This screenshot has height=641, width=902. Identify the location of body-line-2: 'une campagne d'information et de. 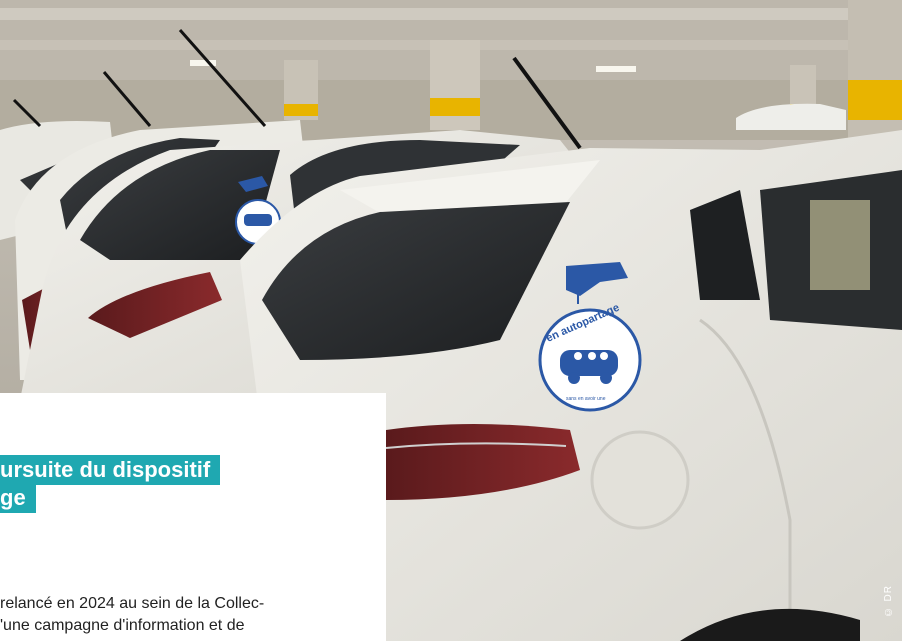
(122, 625).